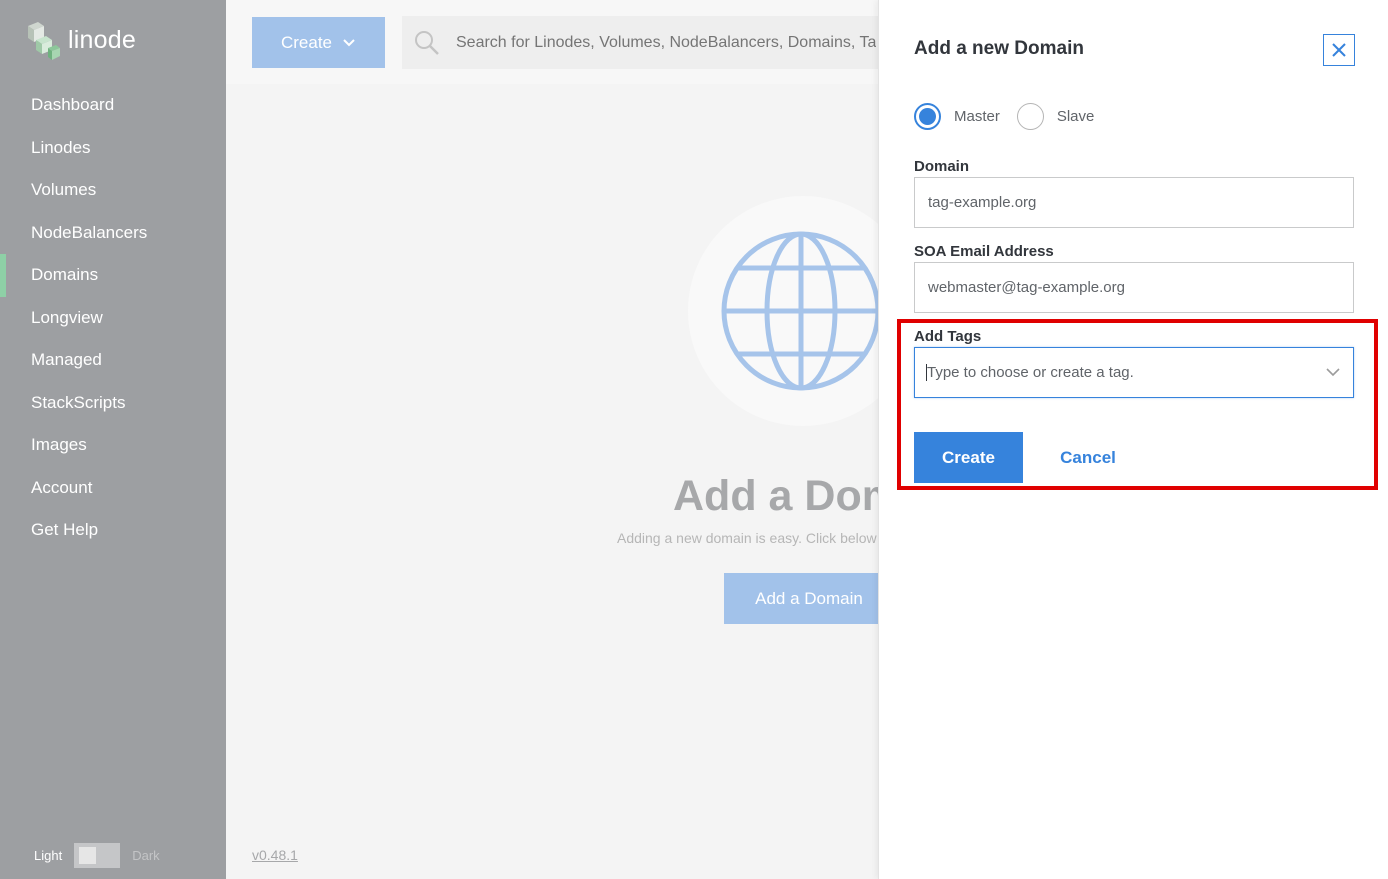  Describe the element at coordinates (113, 275) in the screenshot. I see `sidebar-item-domains: Domains` at that location.